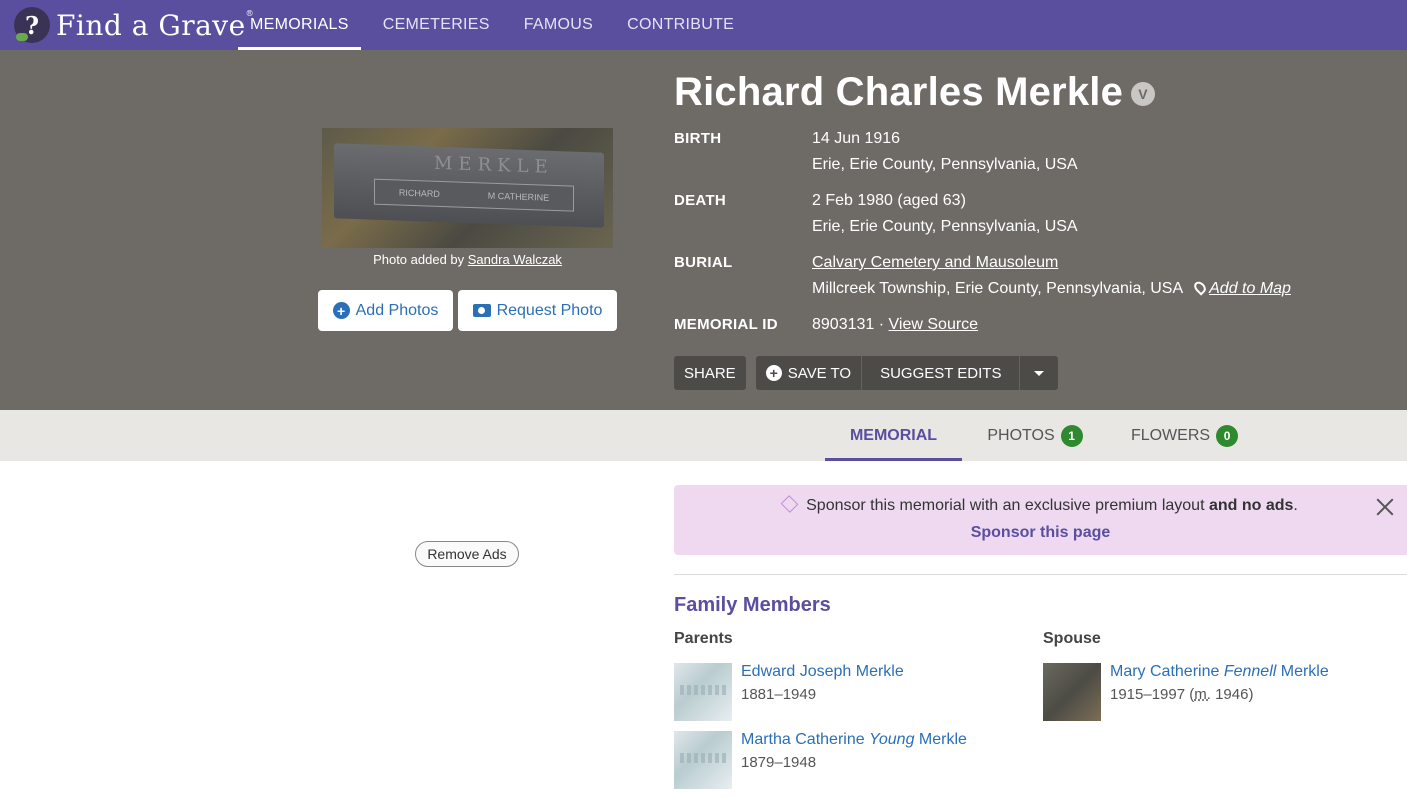  Describe the element at coordinates (474, 195) in the screenshot. I see `headstone-plate: RICHARD M CATHERINE` at that location.